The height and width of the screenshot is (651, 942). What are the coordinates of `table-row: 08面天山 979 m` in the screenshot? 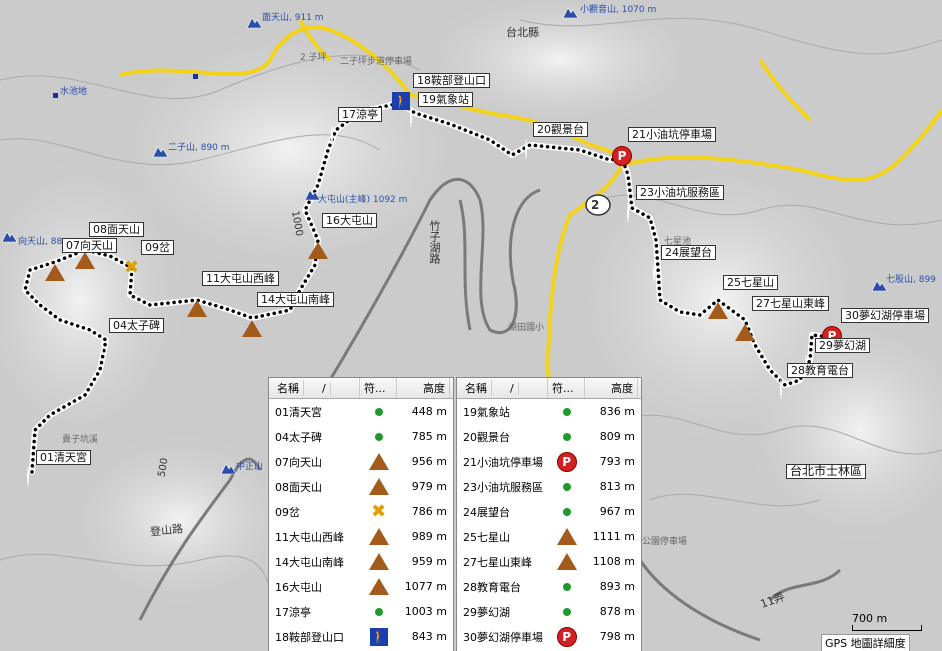 It's located at (361, 486).